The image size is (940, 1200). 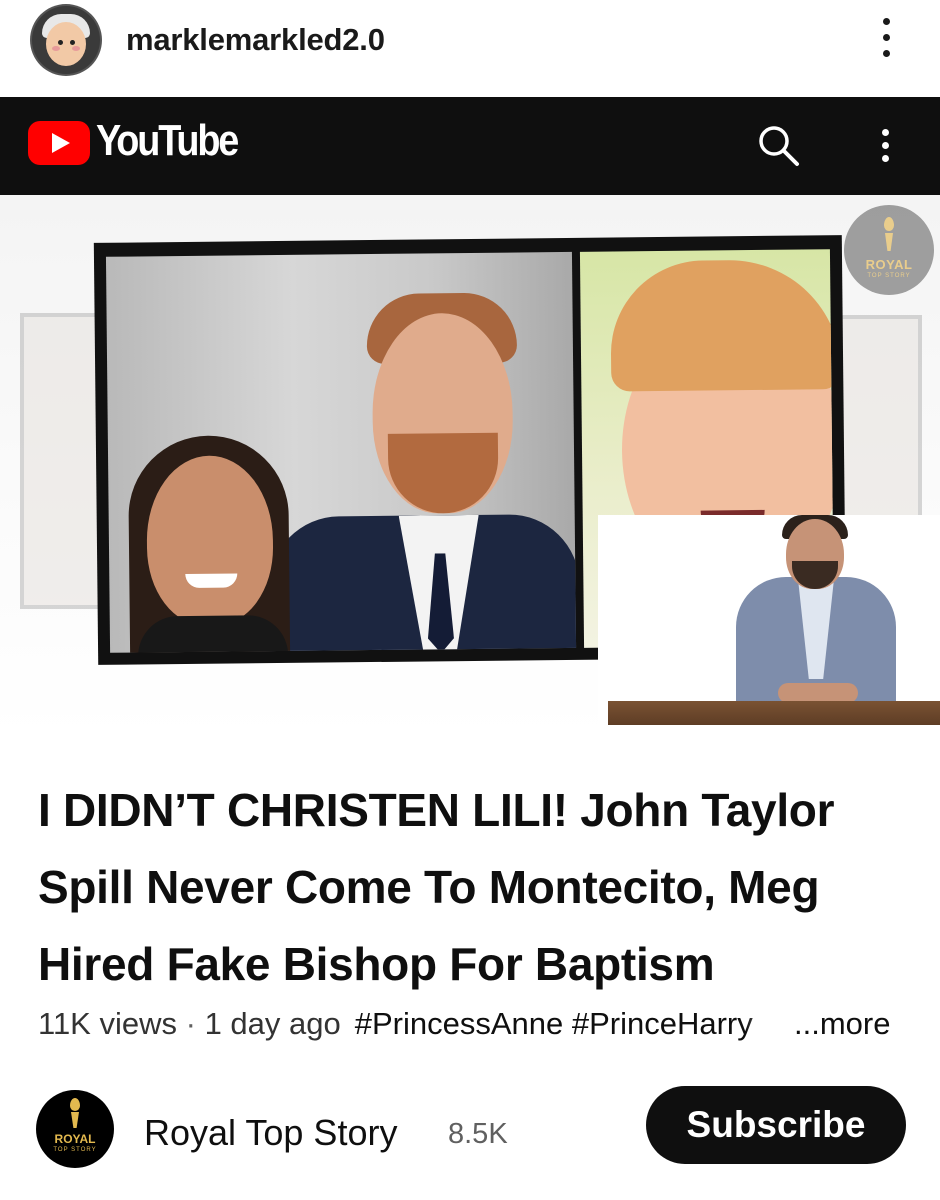 What do you see at coordinates (75, 1139) in the screenshot?
I see `channel-avatar-label: ROYAL` at bounding box center [75, 1139].